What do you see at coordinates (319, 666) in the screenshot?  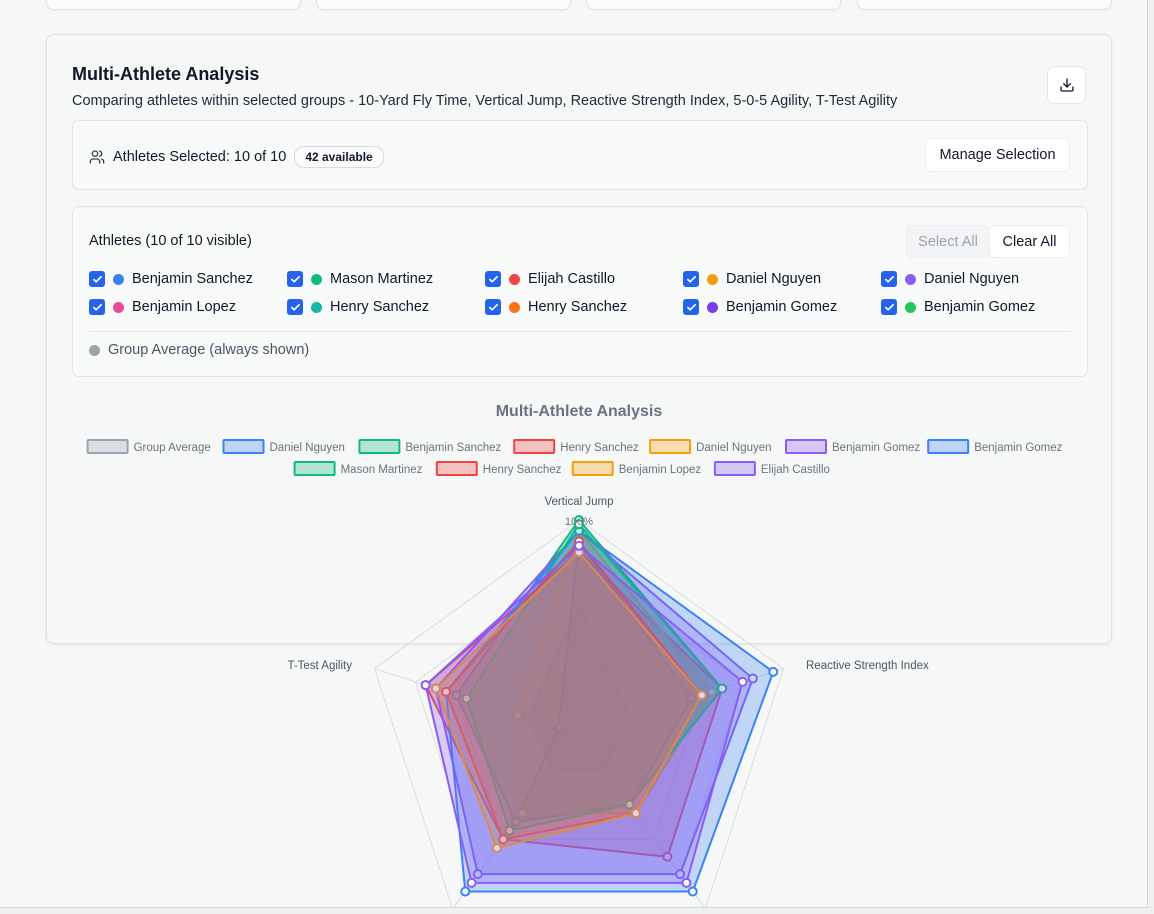 I see `radar-axis-label: T-Test Agility` at bounding box center [319, 666].